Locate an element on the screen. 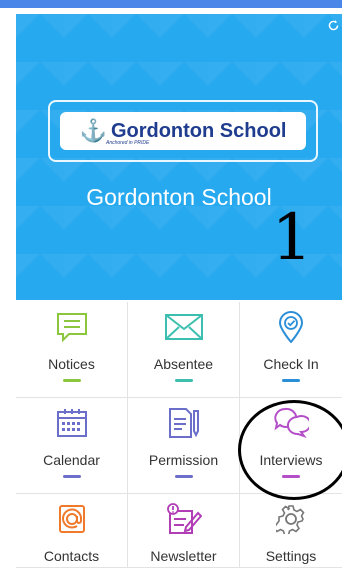  school-logo: ⚓ Gordonton School Anchored in PRIDE is located at coordinates (183, 131).